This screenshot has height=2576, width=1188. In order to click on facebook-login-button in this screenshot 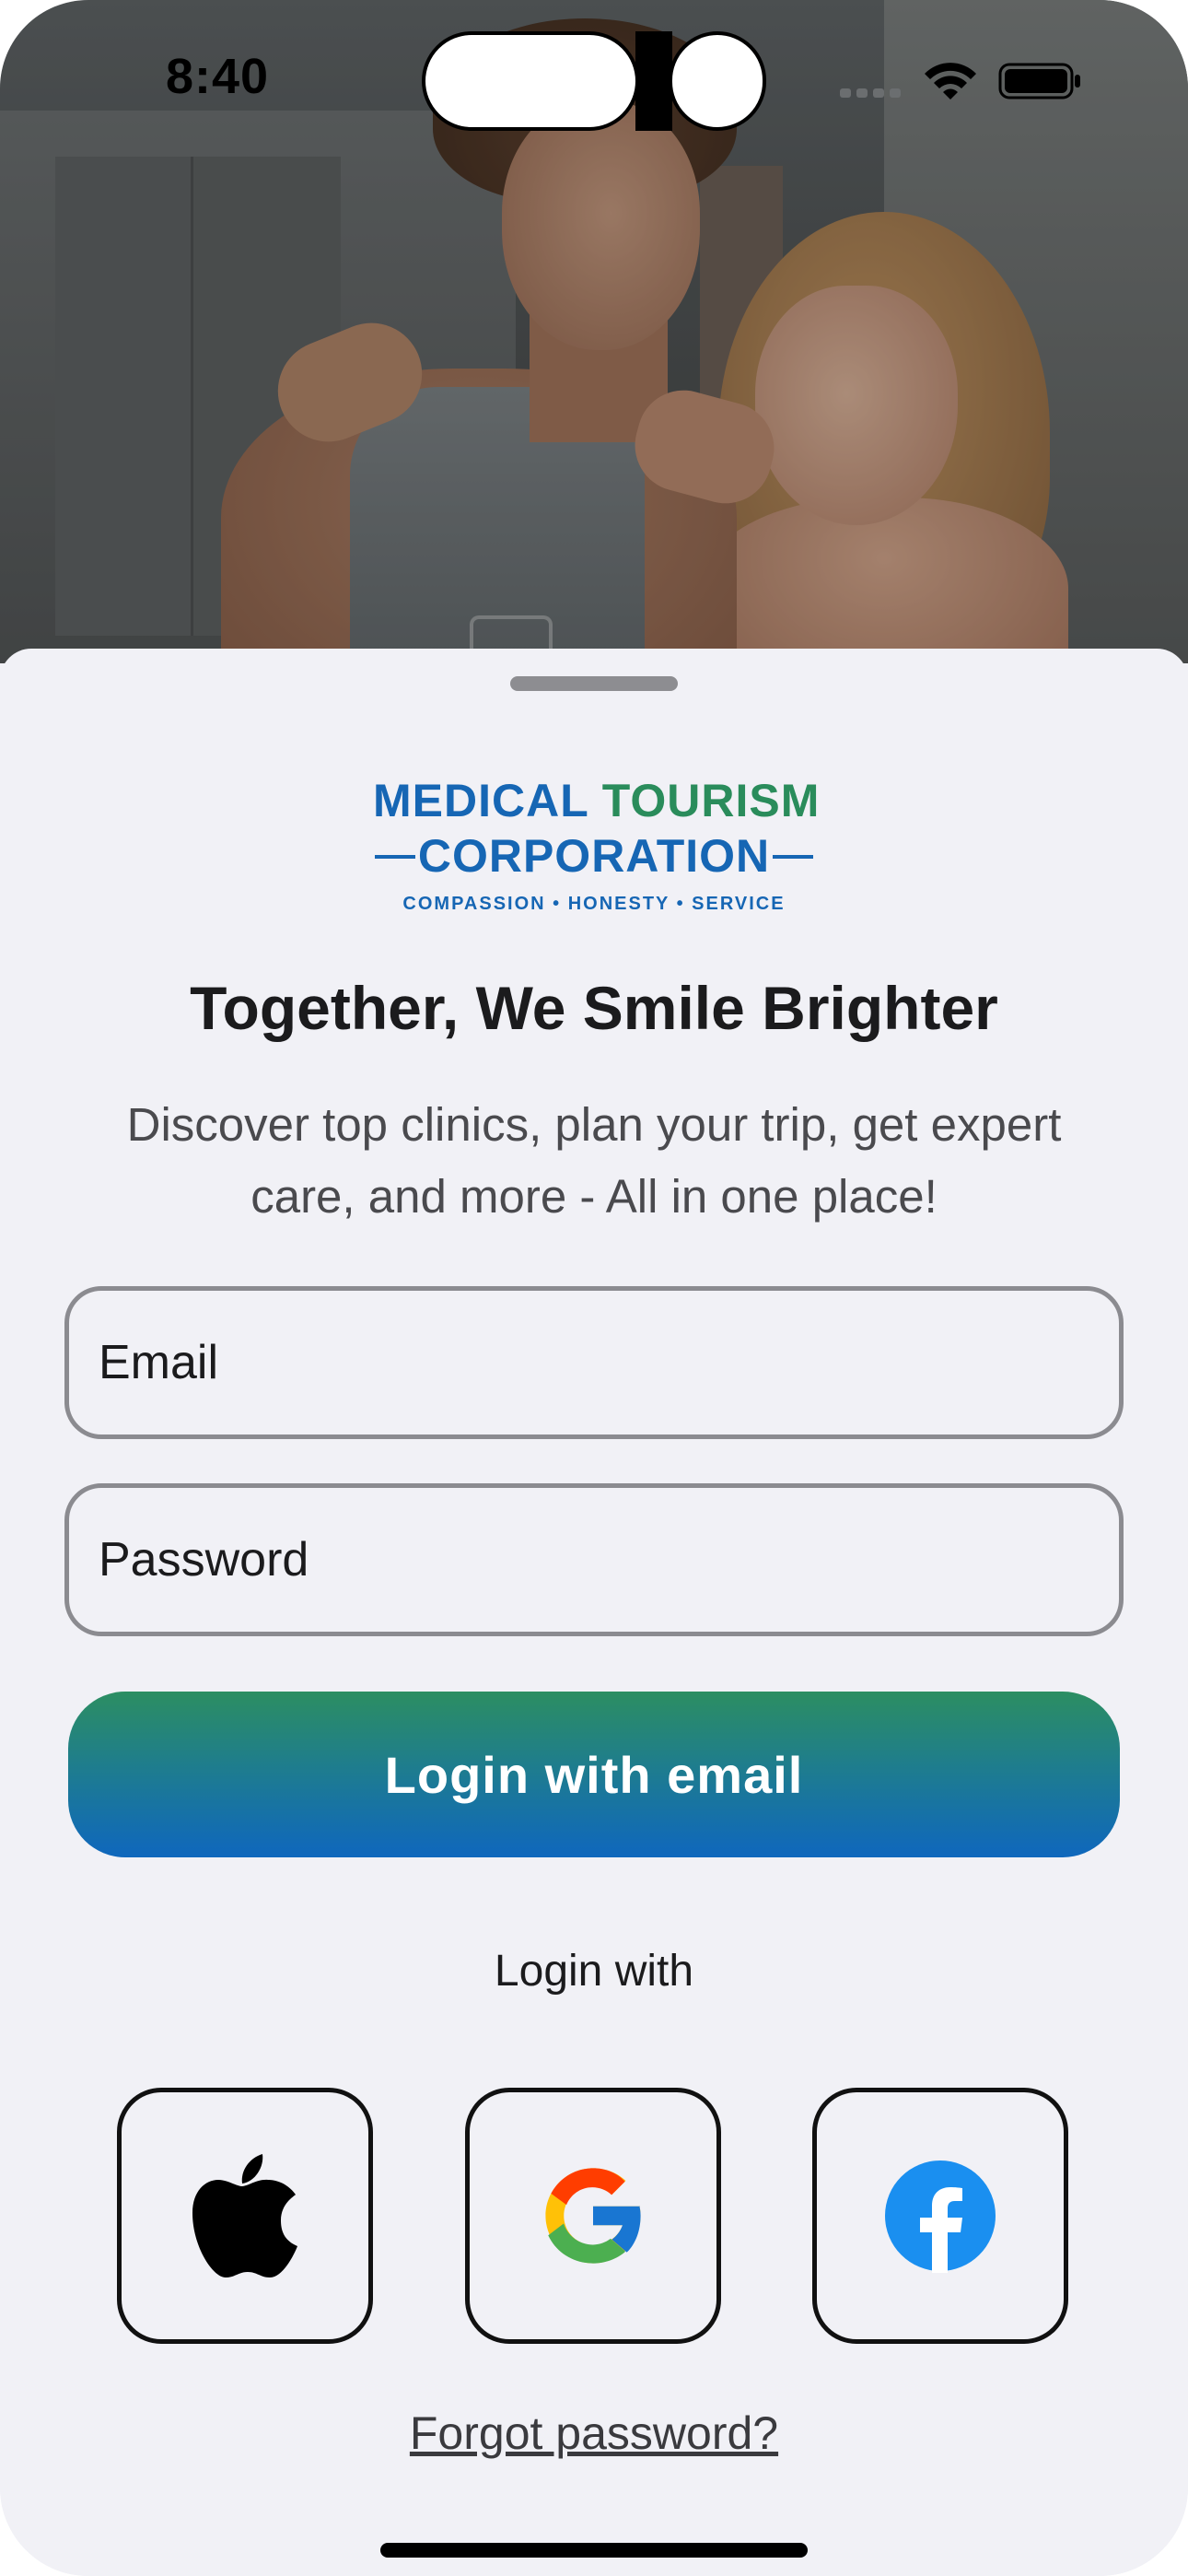, I will do `click(940, 2216)`.